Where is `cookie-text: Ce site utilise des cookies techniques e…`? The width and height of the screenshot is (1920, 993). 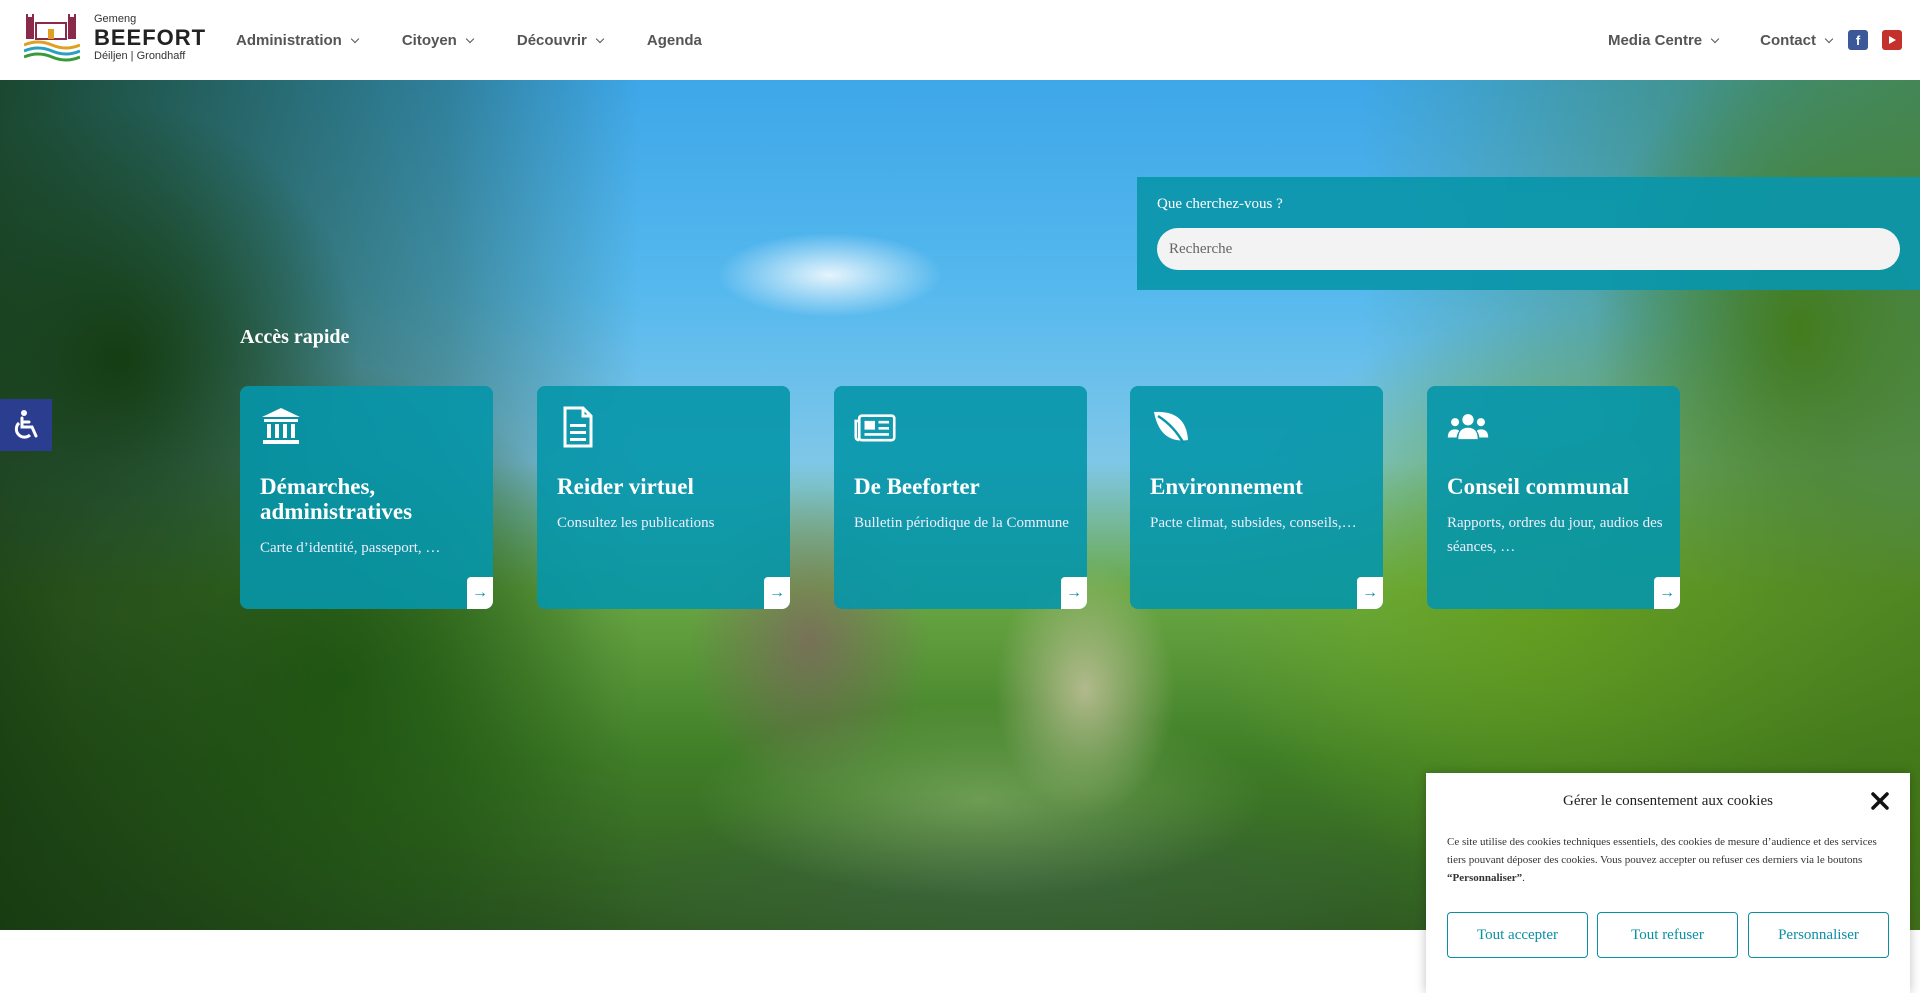
cookie-text: Ce site utilise des cookies techniques e… is located at coordinates (1667, 860).